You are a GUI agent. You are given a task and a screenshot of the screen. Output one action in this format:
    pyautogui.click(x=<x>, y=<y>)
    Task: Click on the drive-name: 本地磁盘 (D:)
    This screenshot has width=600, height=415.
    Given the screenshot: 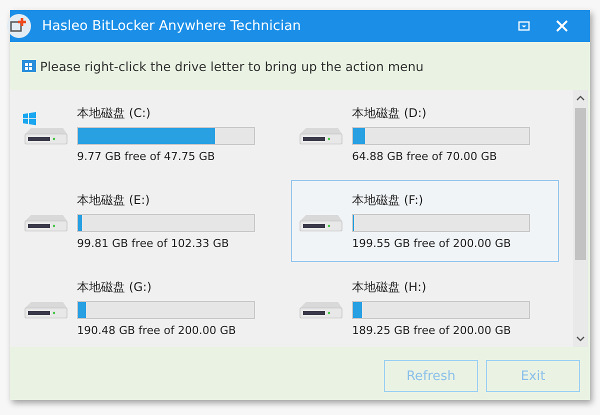 What is the action you would take?
    pyautogui.click(x=390, y=113)
    